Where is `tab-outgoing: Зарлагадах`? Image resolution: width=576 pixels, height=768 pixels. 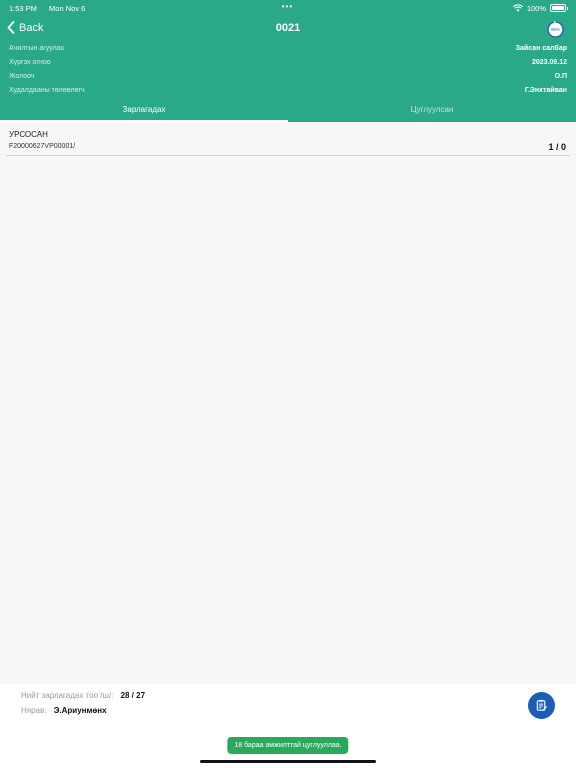
tab-outgoing: Зарлагадах is located at coordinates (144, 111).